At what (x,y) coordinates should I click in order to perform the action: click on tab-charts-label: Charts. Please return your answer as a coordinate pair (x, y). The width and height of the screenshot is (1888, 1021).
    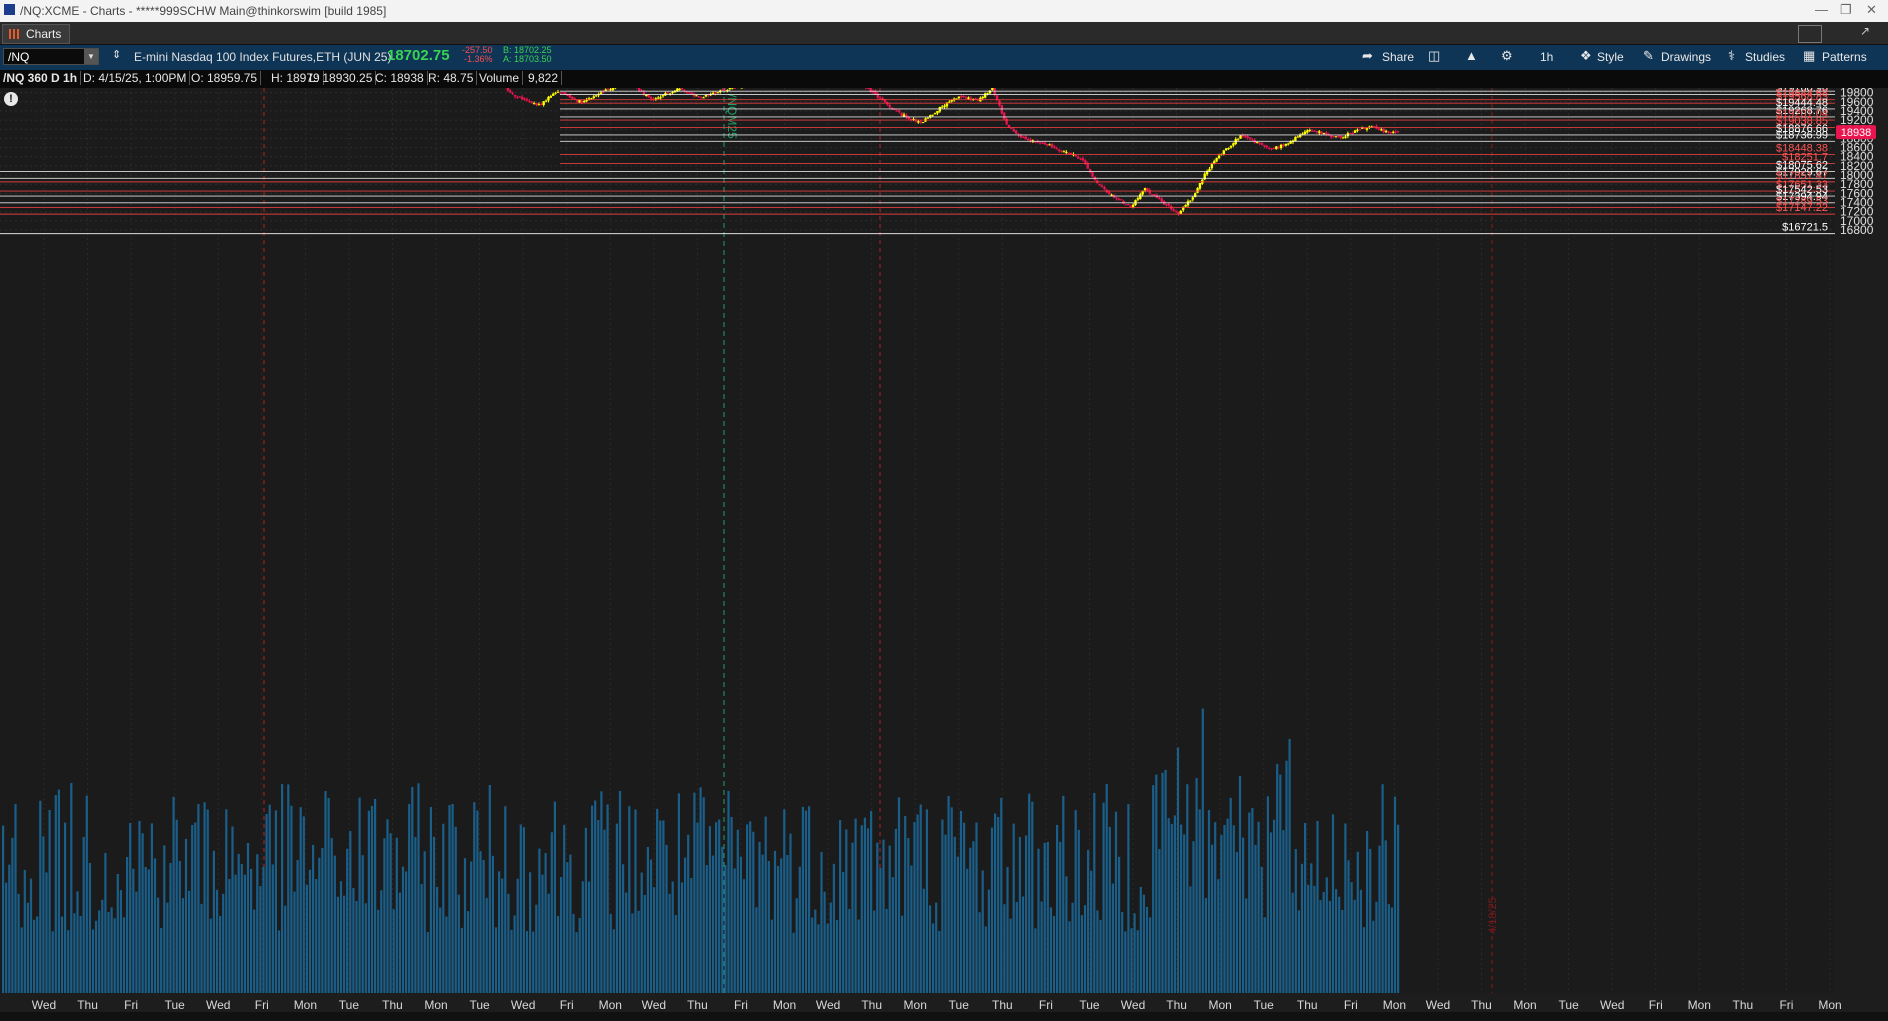
    Looking at the image, I should click on (44, 34).